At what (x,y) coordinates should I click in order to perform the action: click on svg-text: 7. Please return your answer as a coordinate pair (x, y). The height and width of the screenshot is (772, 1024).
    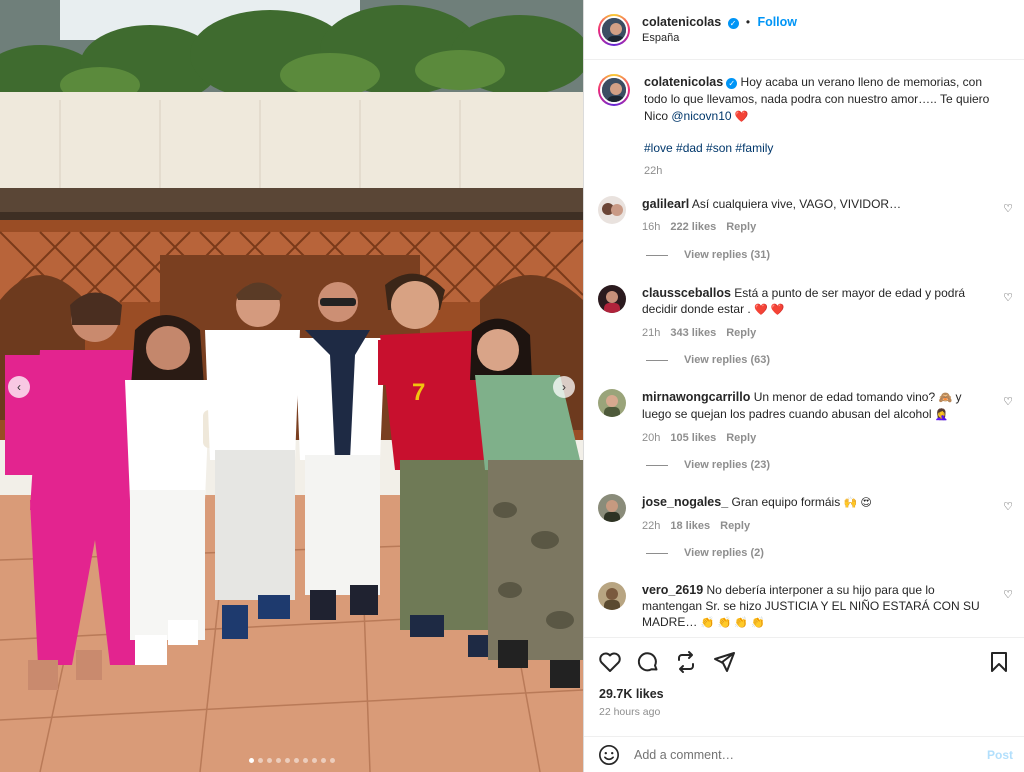
    Looking at the image, I should click on (418, 392).